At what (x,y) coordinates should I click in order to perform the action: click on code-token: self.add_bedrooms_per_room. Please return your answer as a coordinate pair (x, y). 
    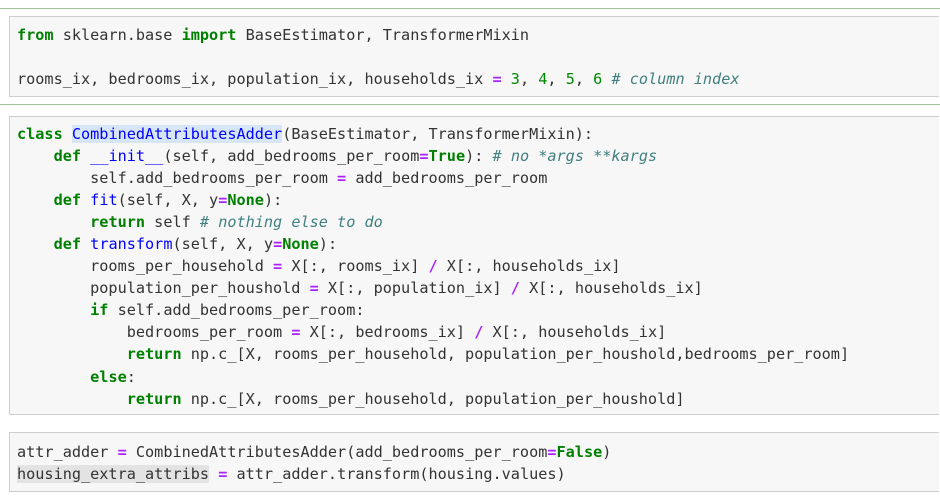
    Looking at the image, I should click on (177, 178).